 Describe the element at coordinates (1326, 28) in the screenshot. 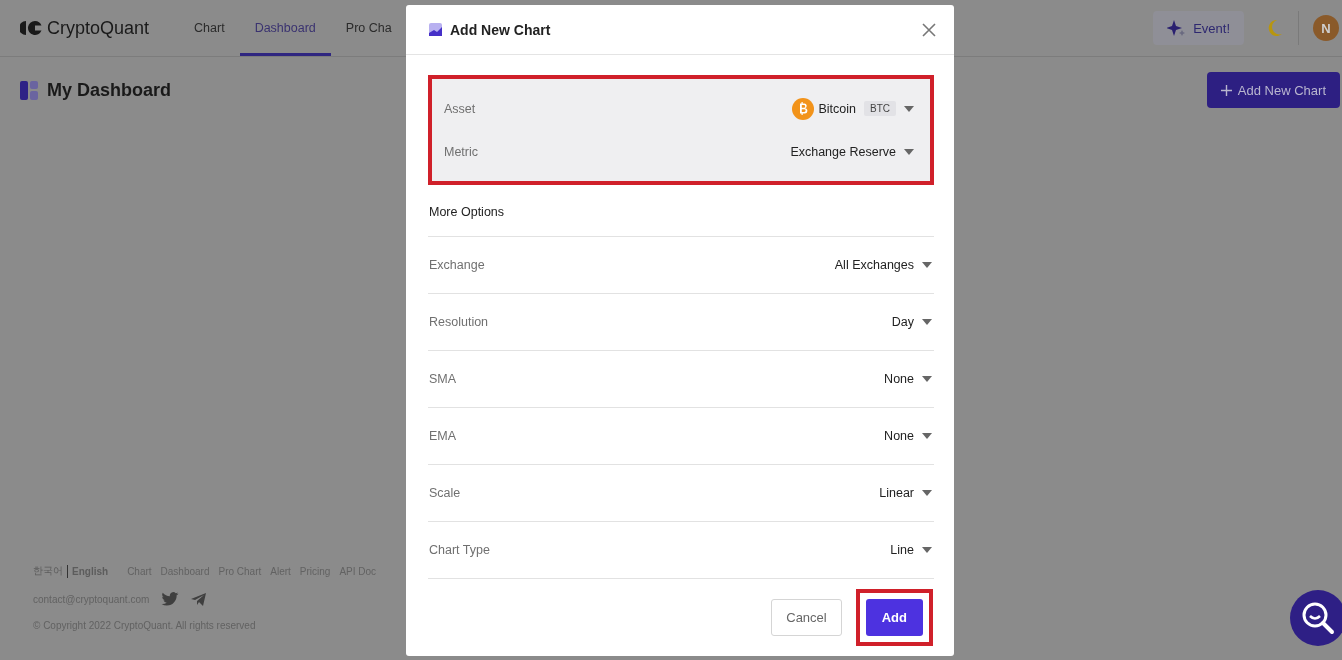

I see `user-avatar: N` at that location.